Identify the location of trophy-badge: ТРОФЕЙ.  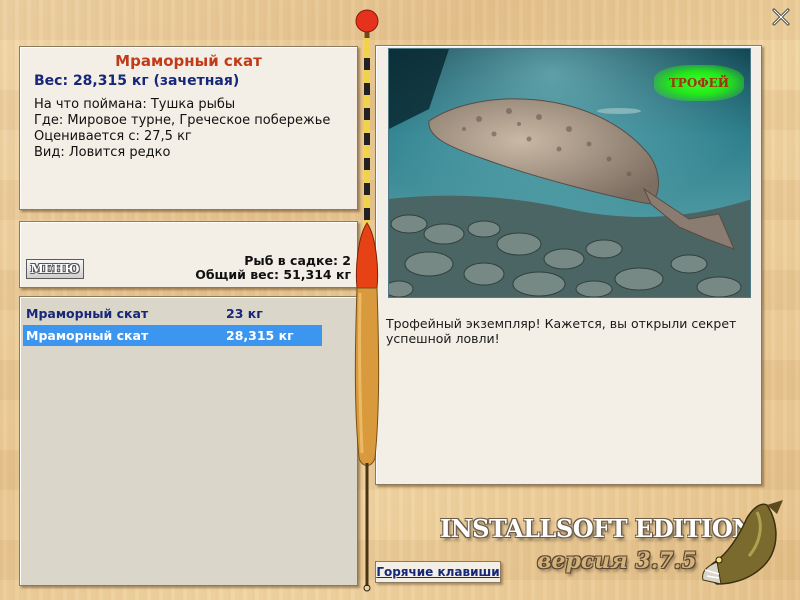
(699, 83).